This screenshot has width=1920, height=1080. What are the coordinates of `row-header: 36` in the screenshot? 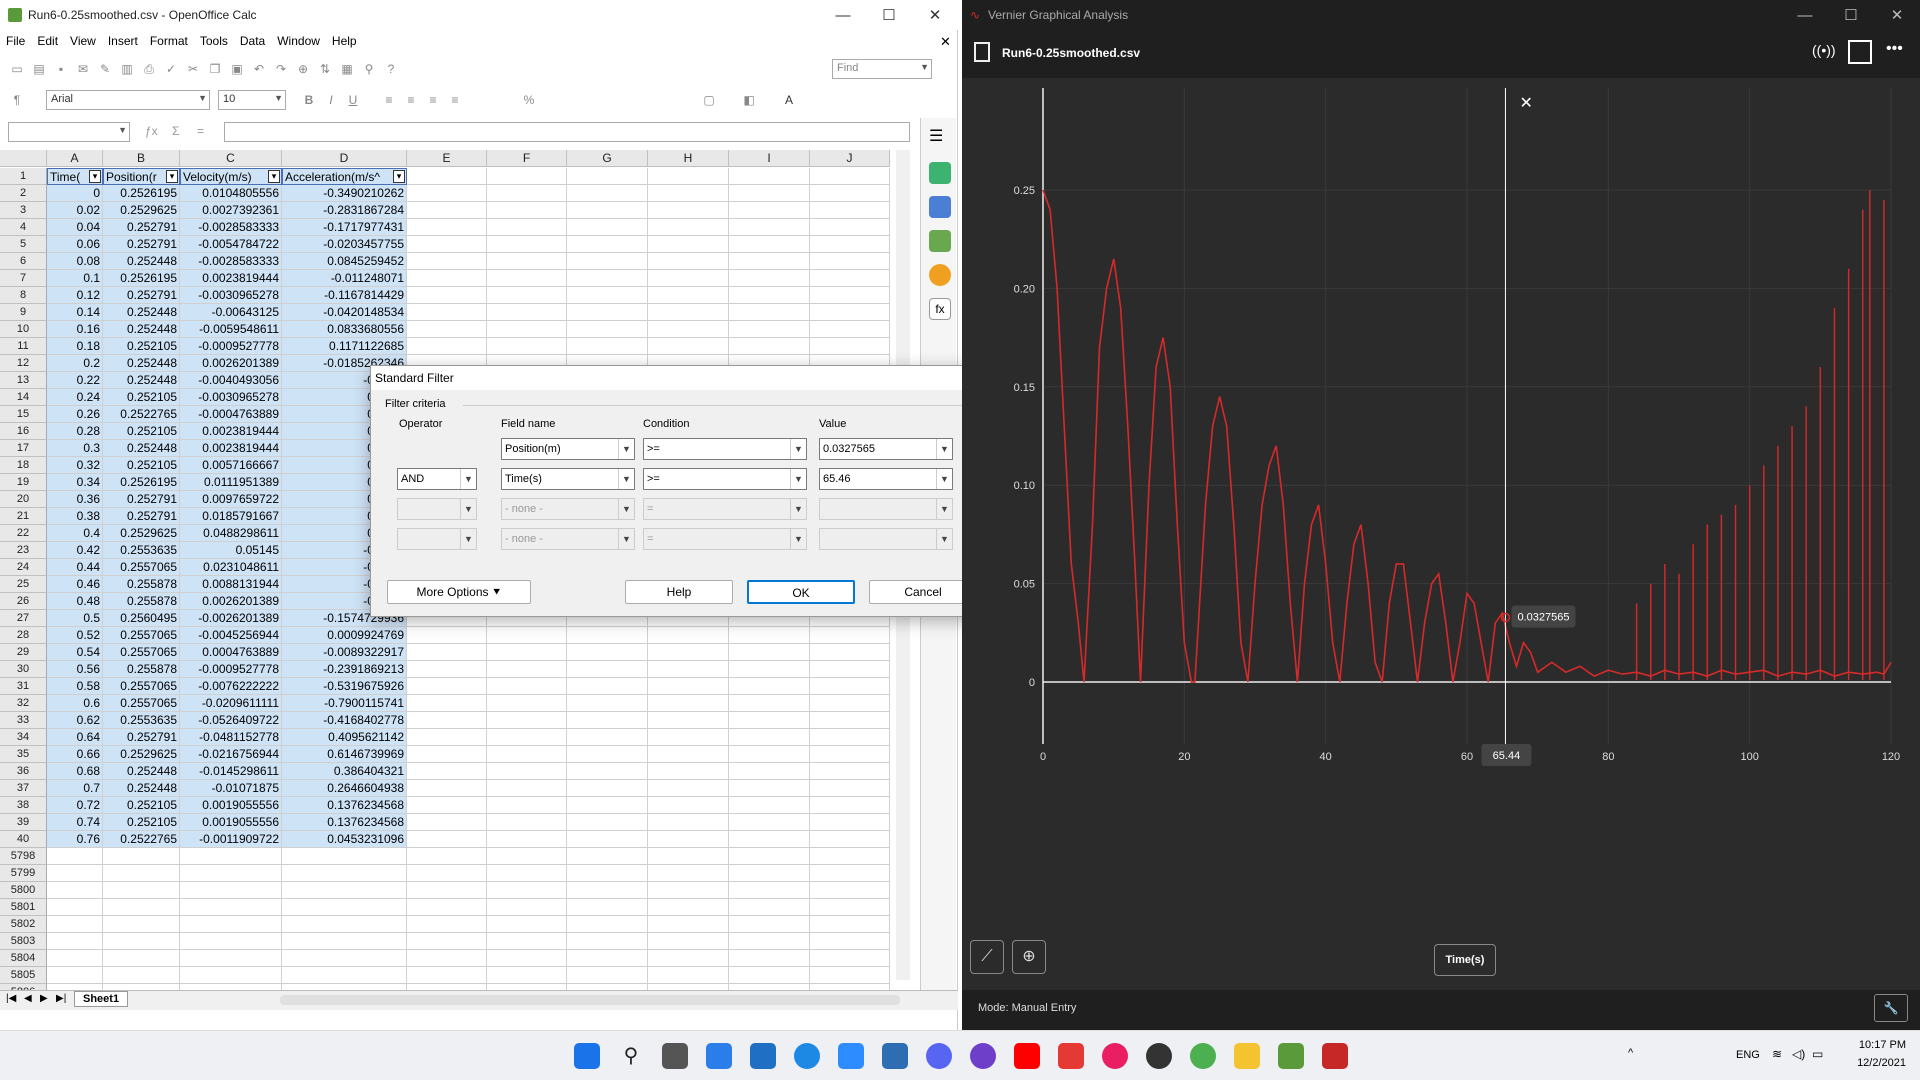 It's located at (23, 771).